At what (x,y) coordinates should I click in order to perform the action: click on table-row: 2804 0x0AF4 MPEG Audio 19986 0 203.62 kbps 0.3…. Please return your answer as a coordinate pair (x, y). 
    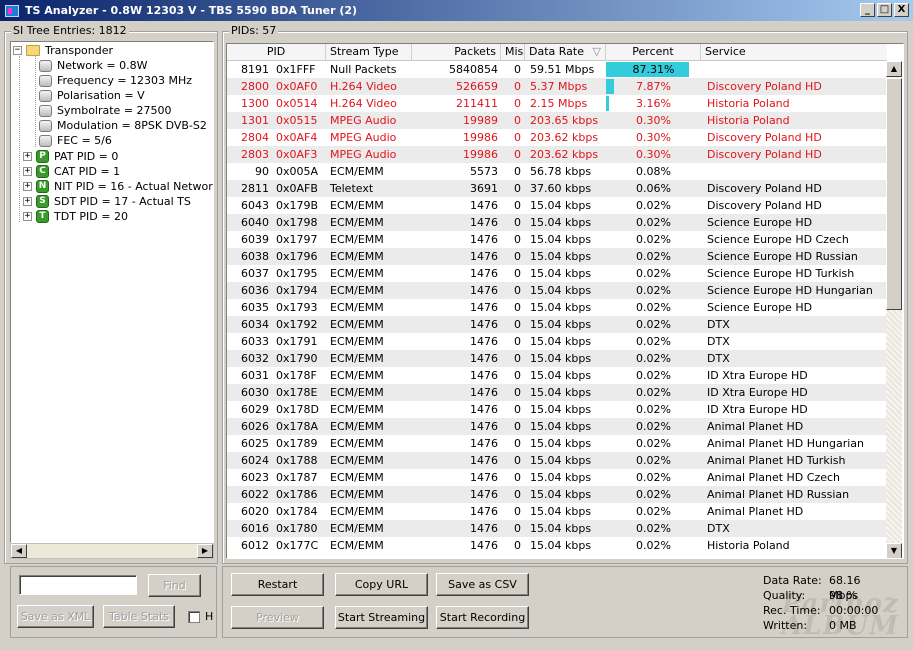
    Looking at the image, I should click on (557, 137).